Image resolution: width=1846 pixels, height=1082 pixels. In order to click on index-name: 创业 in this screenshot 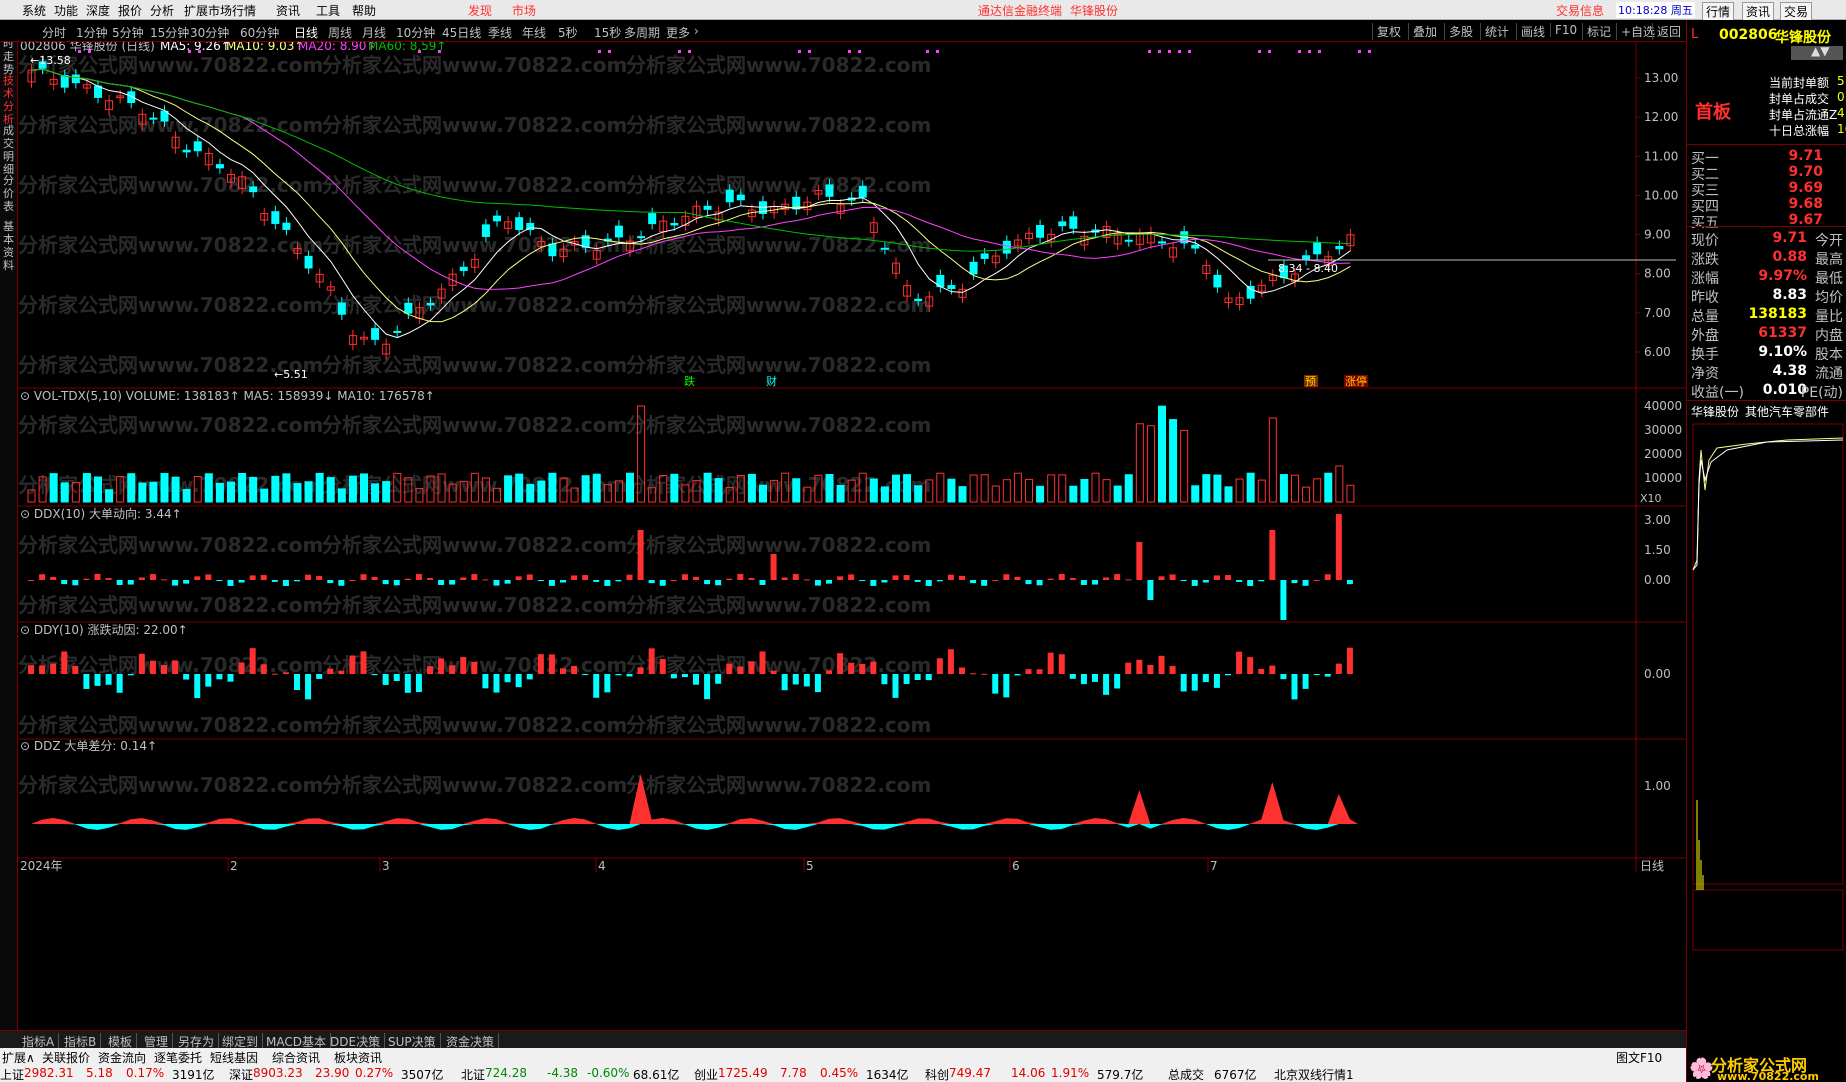, I will do `click(706, 1074)`.